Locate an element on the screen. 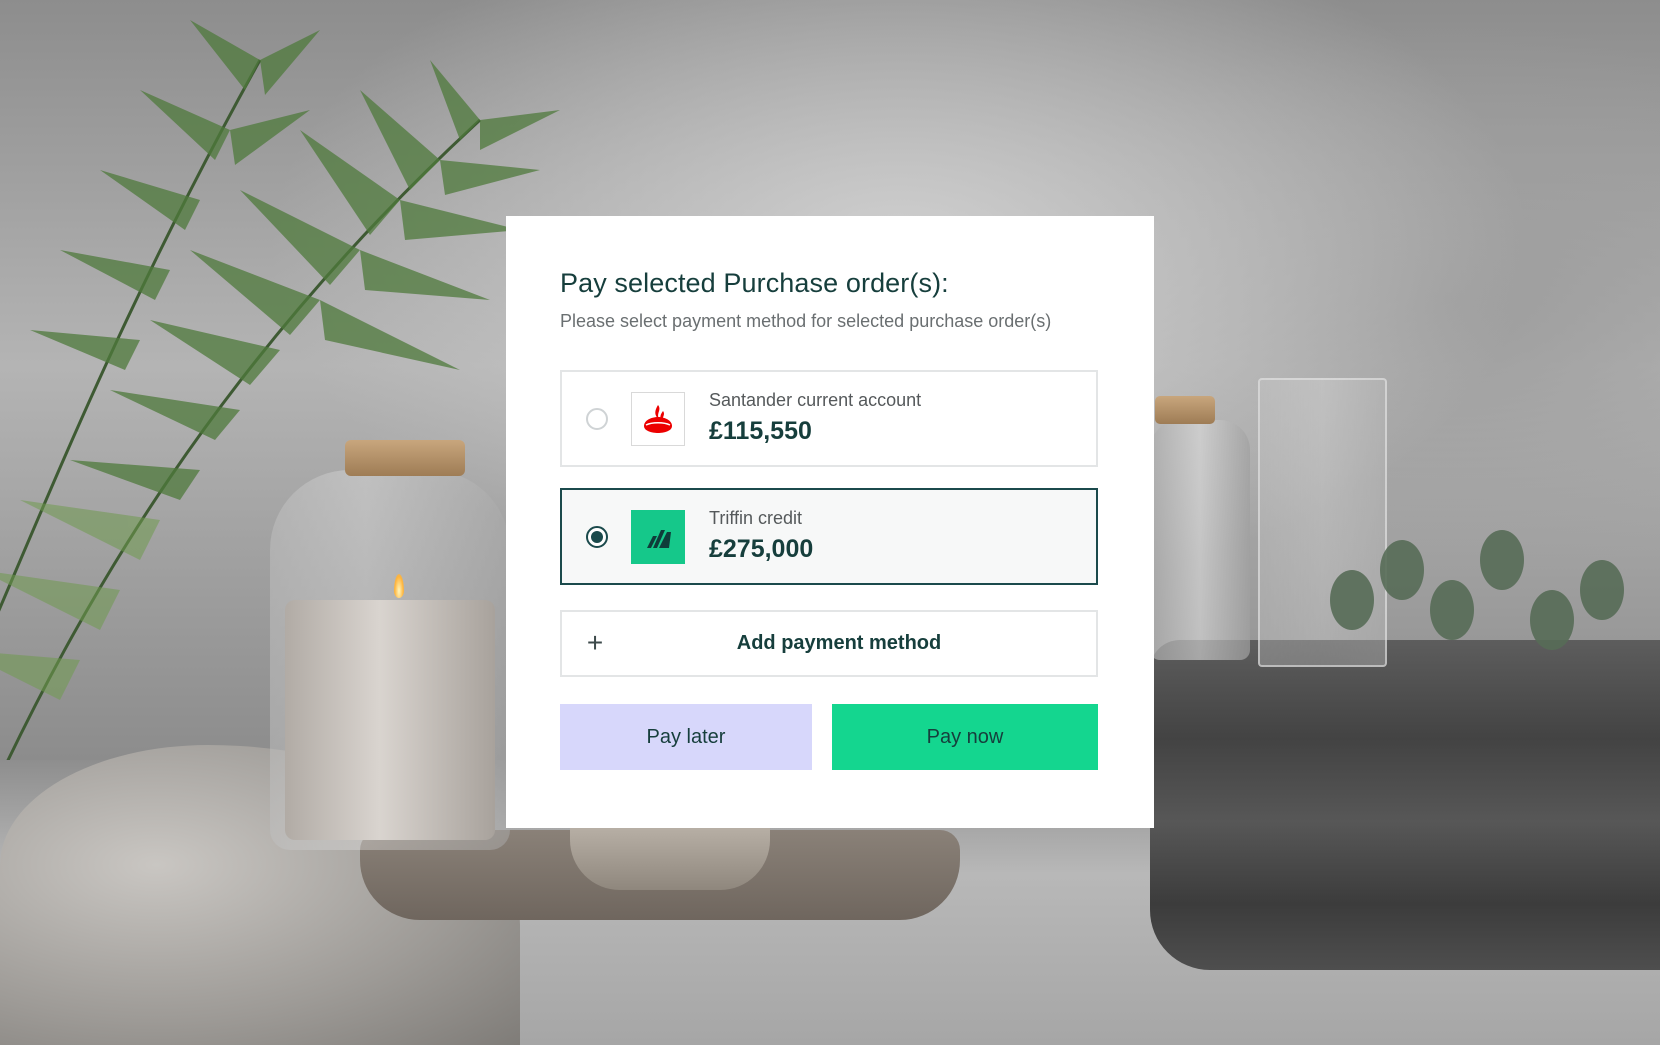 The width and height of the screenshot is (1660, 1045). small-jar-image is located at coordinates (1200, 540).